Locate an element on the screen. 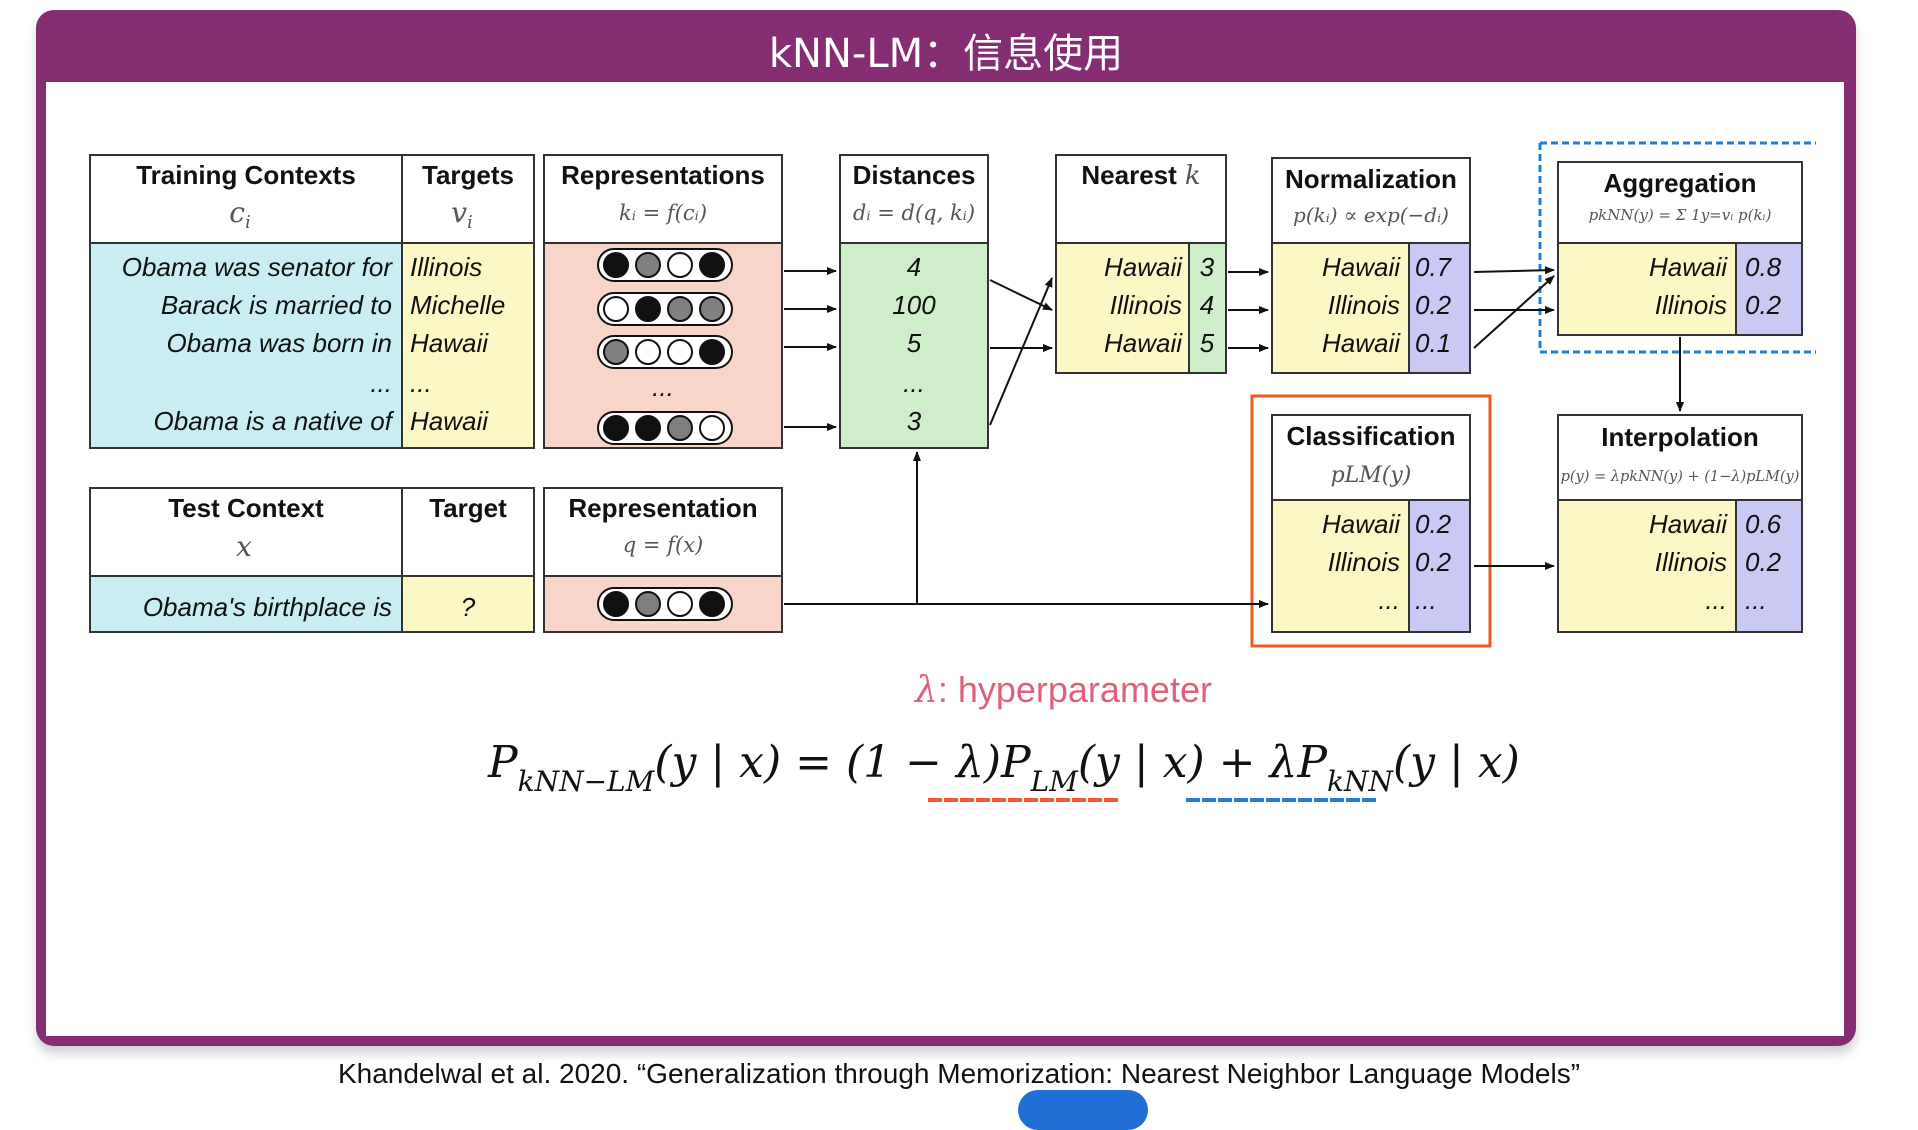 The height and width of the screenshot is (1130, 1918). distances-box: Distances dᵢ = d(q, kᵢ) 4 100 5... 3 is located at coordinates (914, 301).